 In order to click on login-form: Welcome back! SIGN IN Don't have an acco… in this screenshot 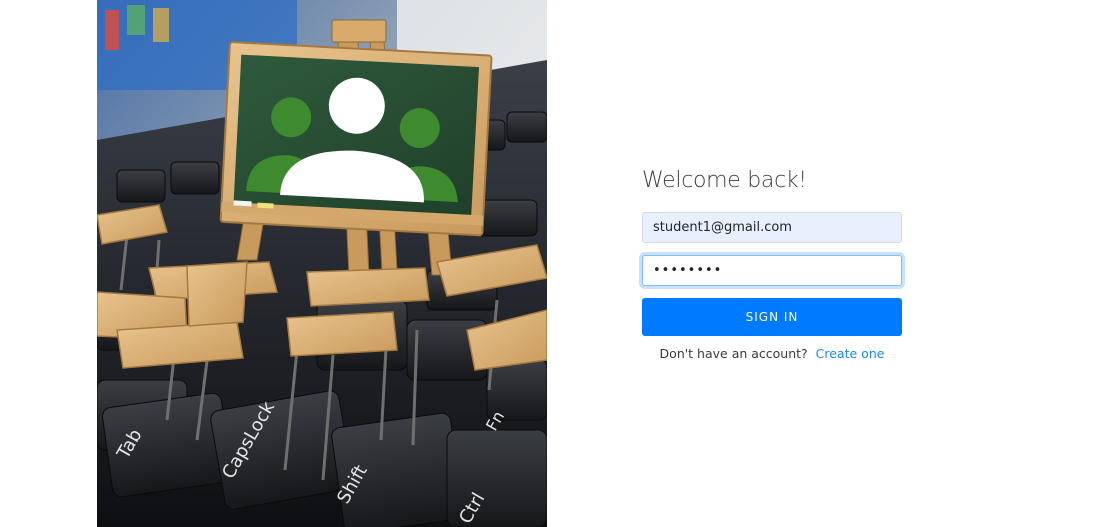, I will do `click(772, 263)`.